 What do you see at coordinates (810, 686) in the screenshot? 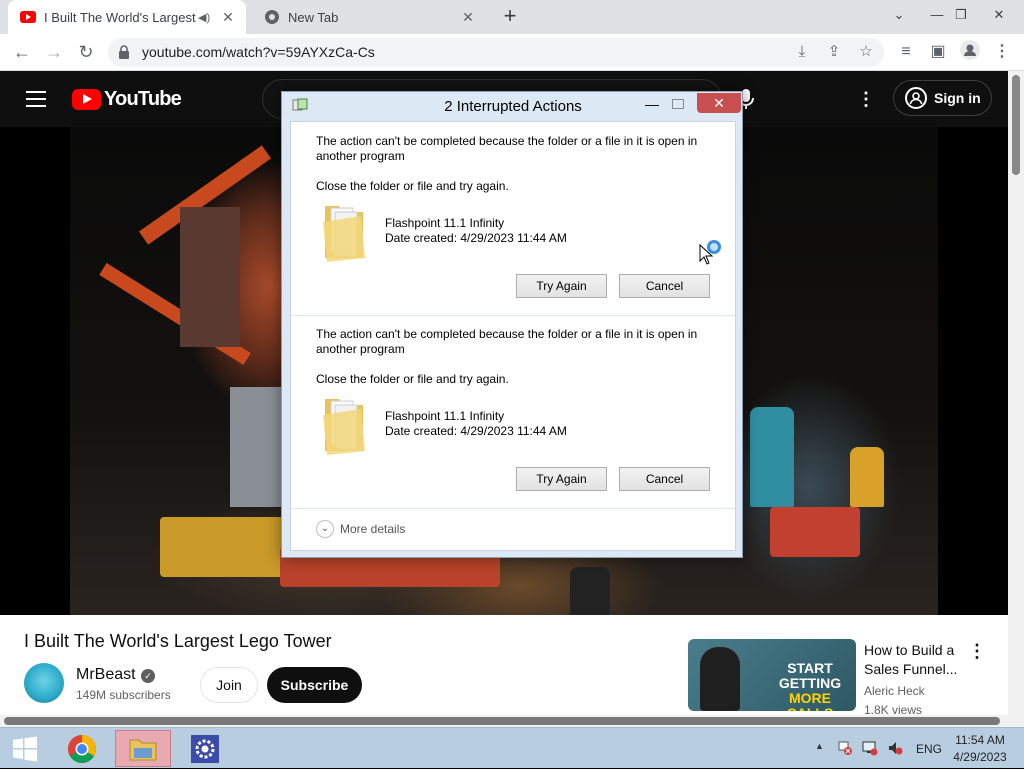
I see `thumbnail-text: START GETTING MORE CALLS` at bounding box center [810, 686].